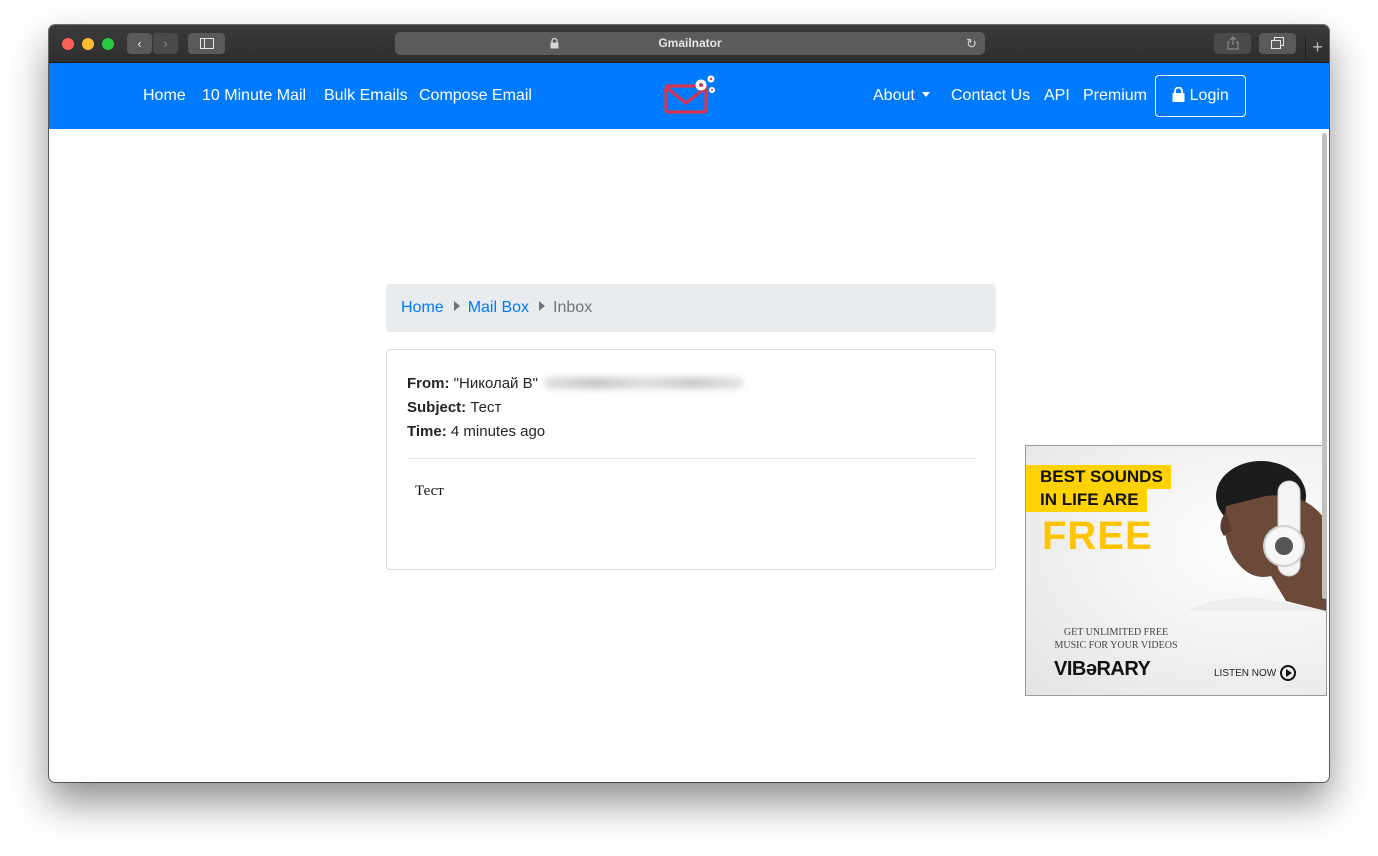 This screenshot has width=1378, height=856. I want to click on email-time-row: Time: 4 minutes ago, so click(476, 431).